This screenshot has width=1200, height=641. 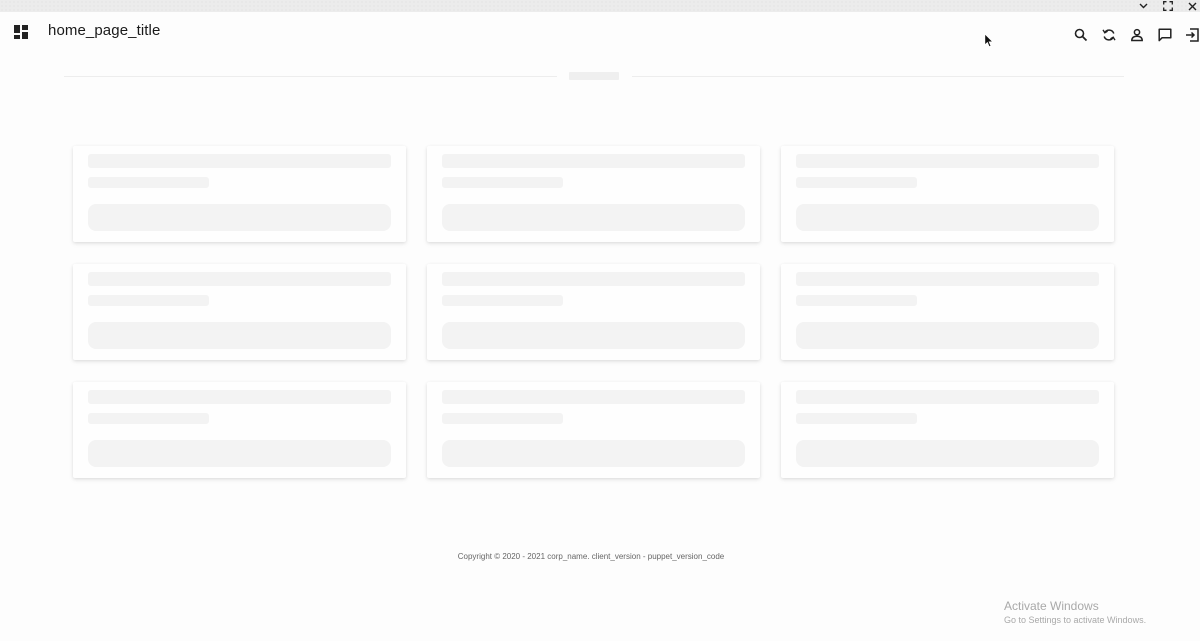 What do you see at coordinates (1143, 6) in the screenshot?
I see `chevron-down-icon` at bounding box center [1143, 6].